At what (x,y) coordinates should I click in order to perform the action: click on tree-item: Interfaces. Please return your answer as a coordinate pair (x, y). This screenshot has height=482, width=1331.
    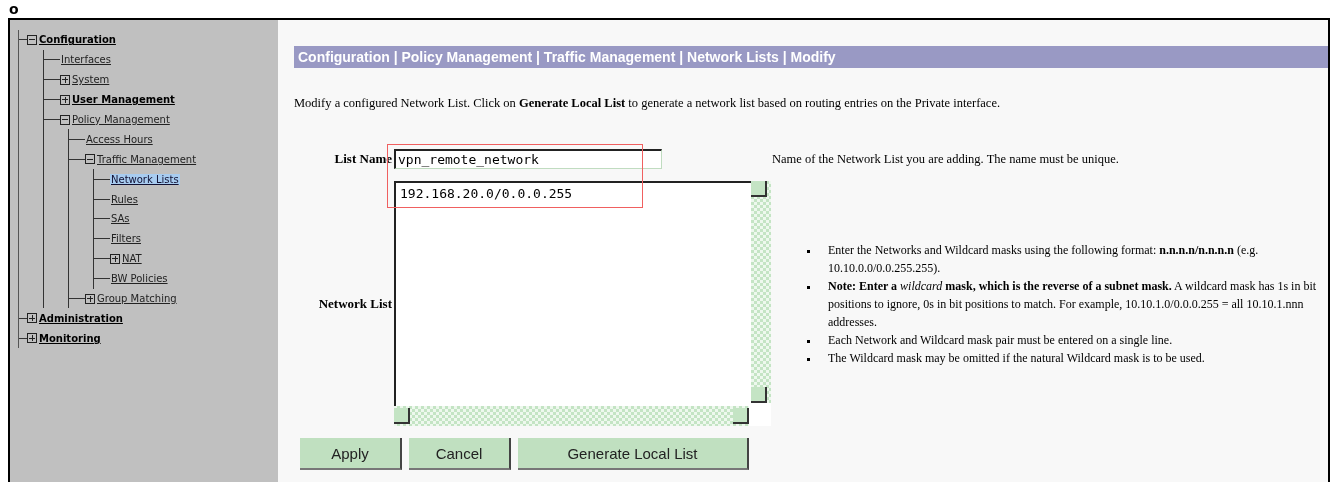
    Looking at the image, I should click on (86, 60).